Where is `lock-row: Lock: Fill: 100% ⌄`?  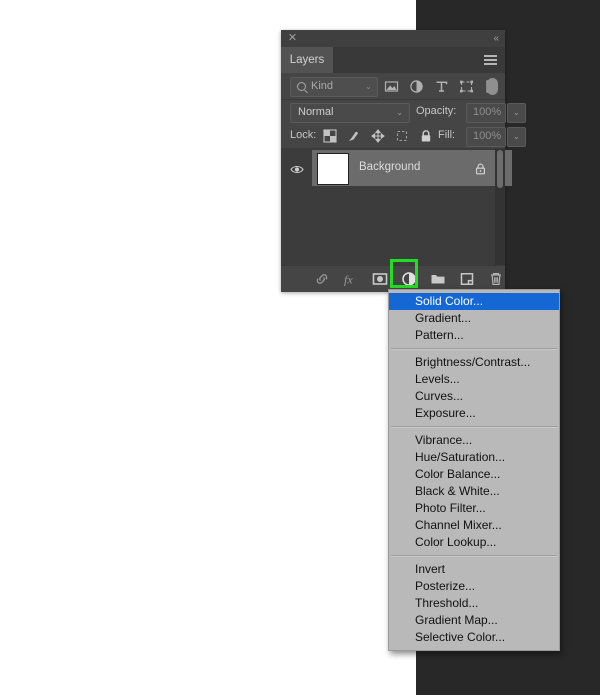 lock-row: Lock: Fill: 100% ⌄ is located at coordinates (403, 136).